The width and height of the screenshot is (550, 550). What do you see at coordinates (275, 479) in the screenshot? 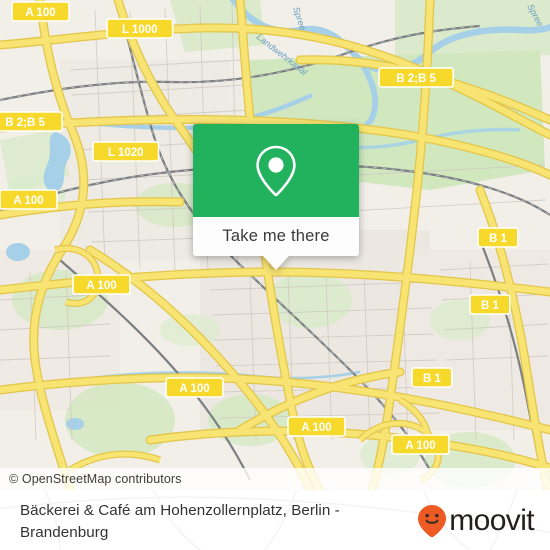
I see `osm-attribution: © OpenStreetMap contributors` at bounding box center [275, 479].